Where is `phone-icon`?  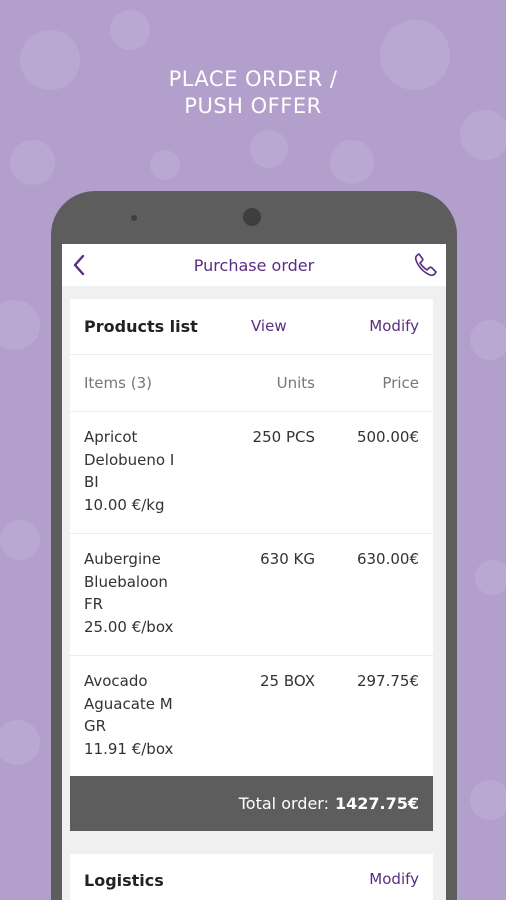
phone-icon is located at coordinates (426, 265).